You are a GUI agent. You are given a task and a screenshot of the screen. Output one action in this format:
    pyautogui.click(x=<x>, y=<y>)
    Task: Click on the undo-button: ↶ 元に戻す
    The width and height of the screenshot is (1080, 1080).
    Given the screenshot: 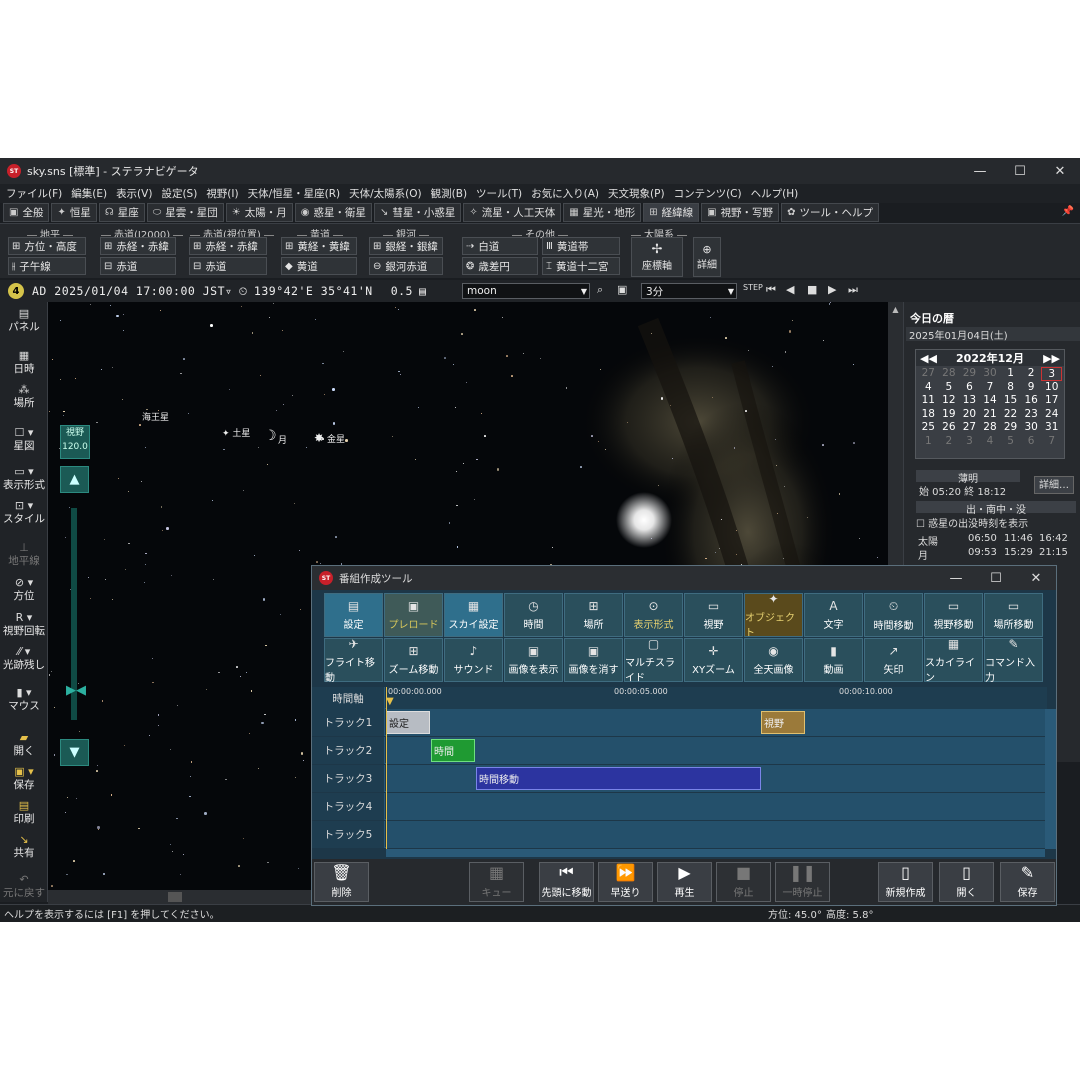 What is the action you would take?
    pyautogui.click(x=24, y=887)
    